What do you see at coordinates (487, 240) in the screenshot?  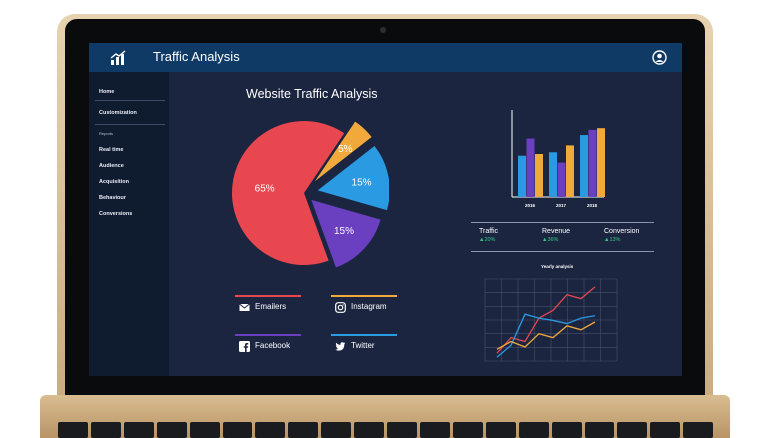 I see `stat-value: ▲20%` at bounding box center [487, 240].